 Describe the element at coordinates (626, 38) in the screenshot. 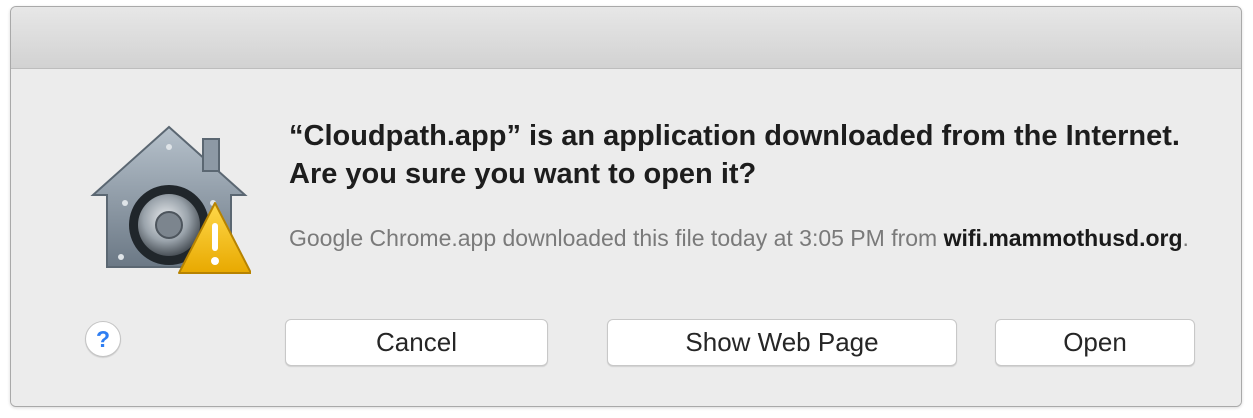

I see `dialog-titlebar` at that location.